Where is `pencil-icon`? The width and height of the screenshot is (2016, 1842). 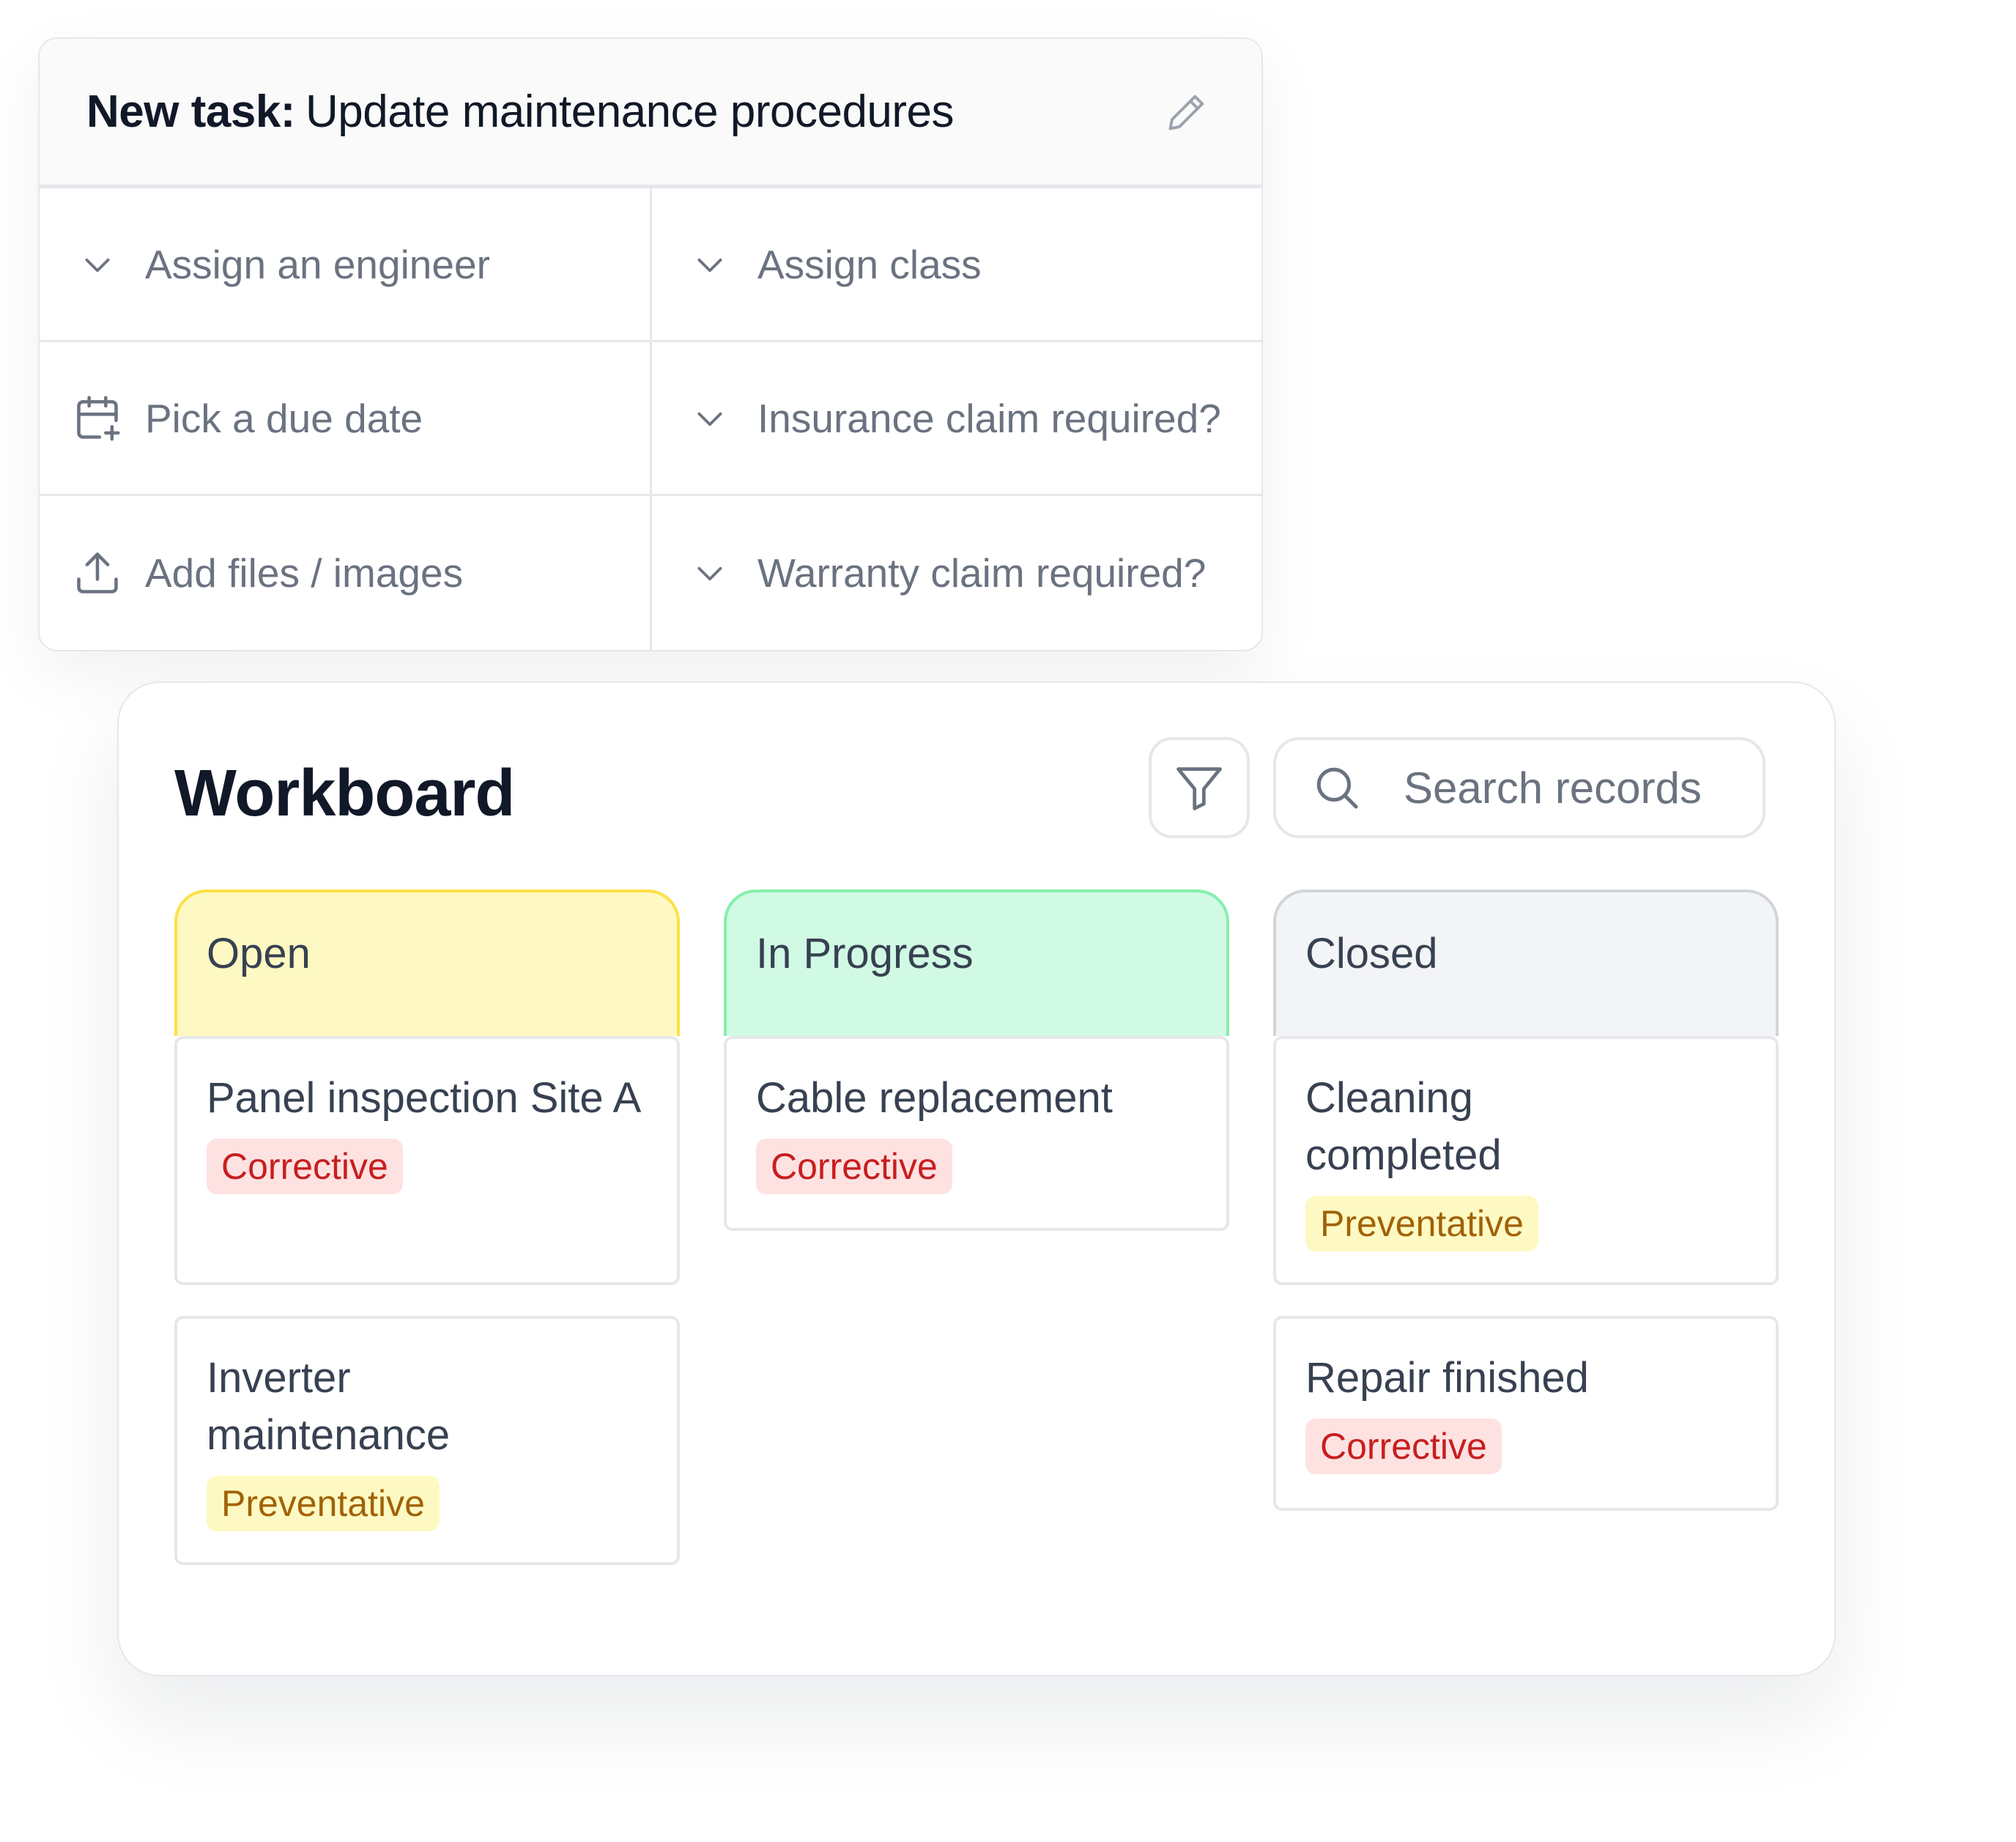 pencil-icon is located at coordinates (1186, 112).